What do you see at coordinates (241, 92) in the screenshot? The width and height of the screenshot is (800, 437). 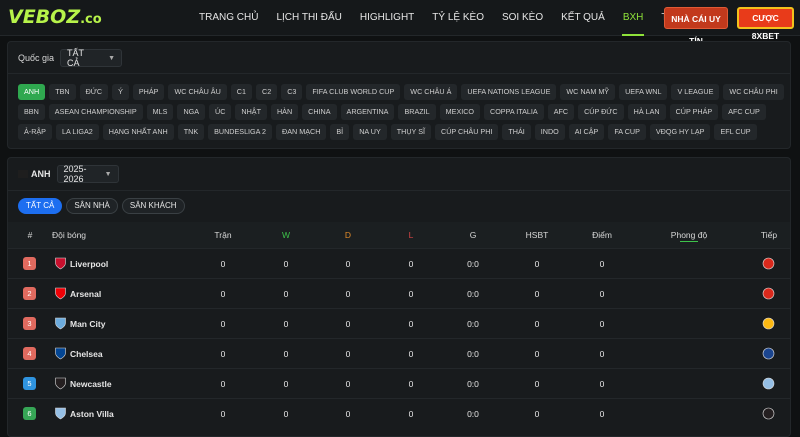 I see `league-chip: C1` at bounding box center [241, 92].